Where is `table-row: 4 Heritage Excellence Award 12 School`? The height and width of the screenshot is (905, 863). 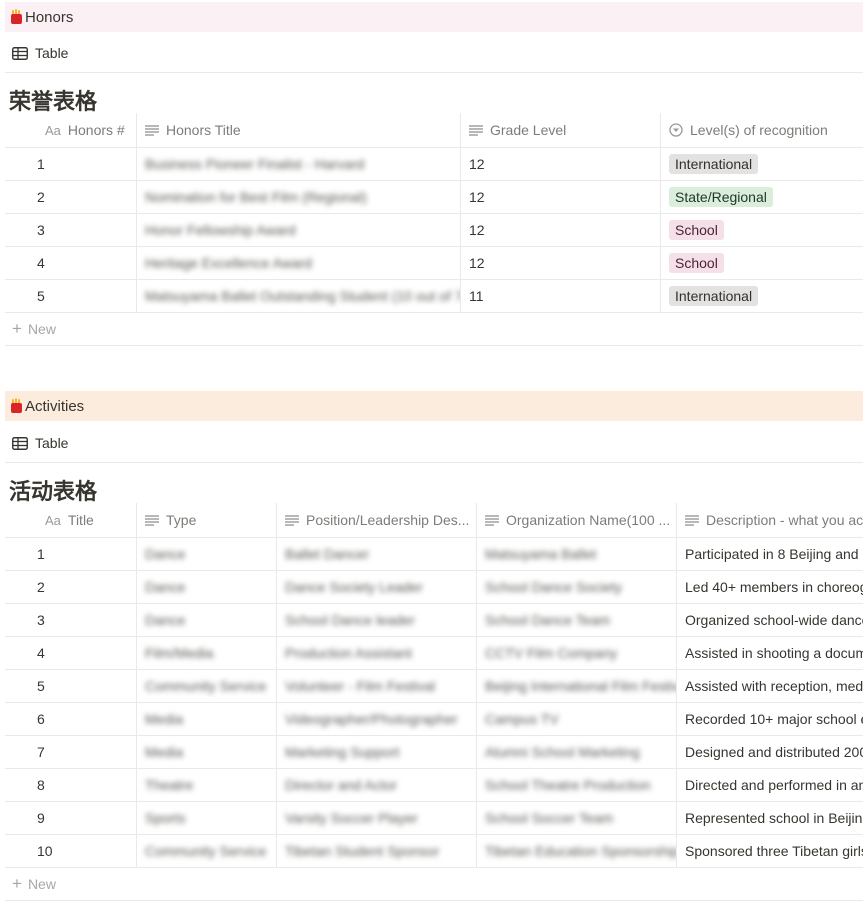
table-row: 4 Heritage Excellence Award 12 School is located at coordinates (434, 263).